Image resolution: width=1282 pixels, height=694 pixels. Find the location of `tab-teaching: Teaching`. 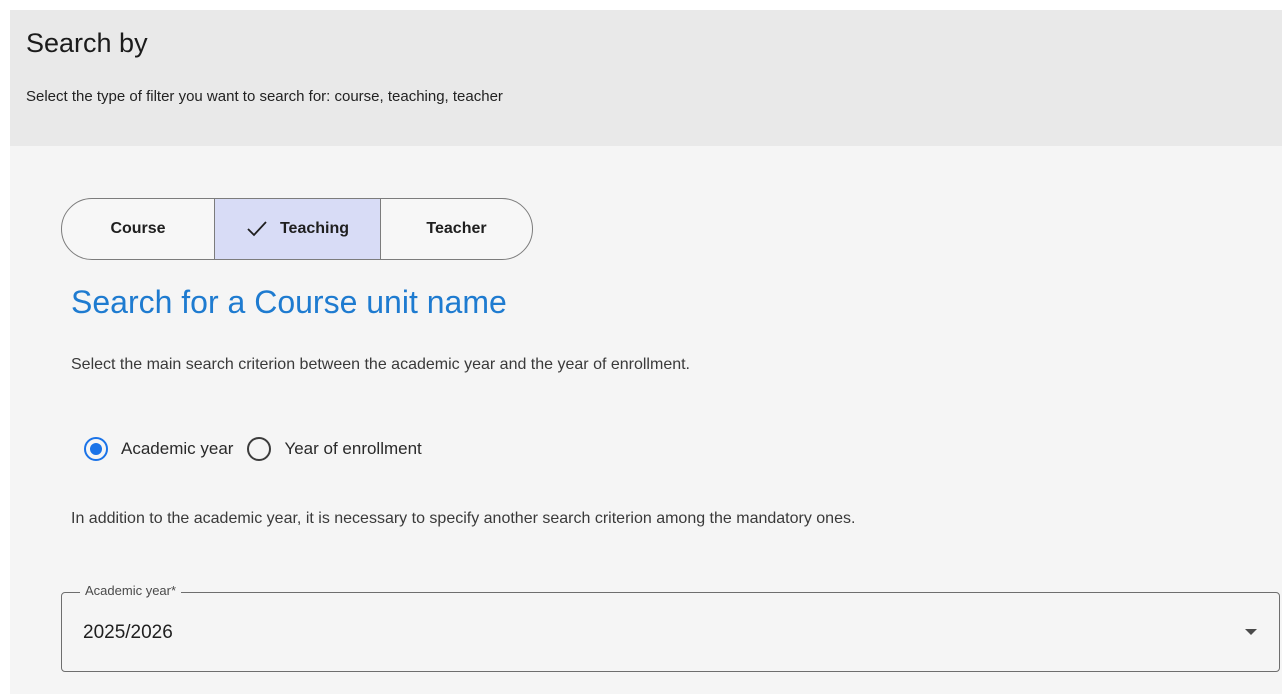

tab-teaching: Teaching is located at coordinates (298, 229).